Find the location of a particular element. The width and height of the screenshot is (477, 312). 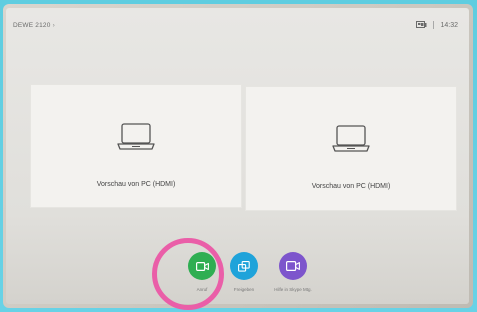

room-name-label: DEWE 2120 is located at coordinates (32, 25).